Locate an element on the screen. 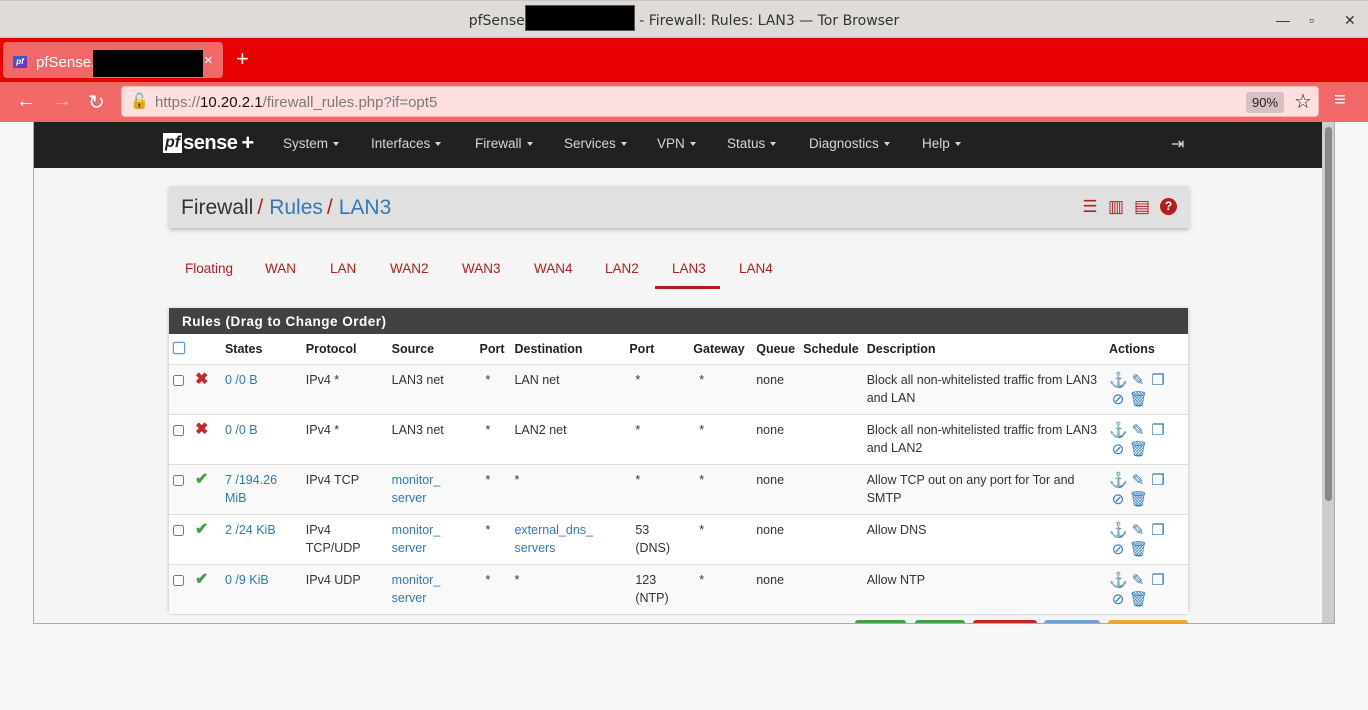 The width and height of the screenshot is (1368, 710). breadcrumb-rules-link: Rules is located at coordinates (296, 207).